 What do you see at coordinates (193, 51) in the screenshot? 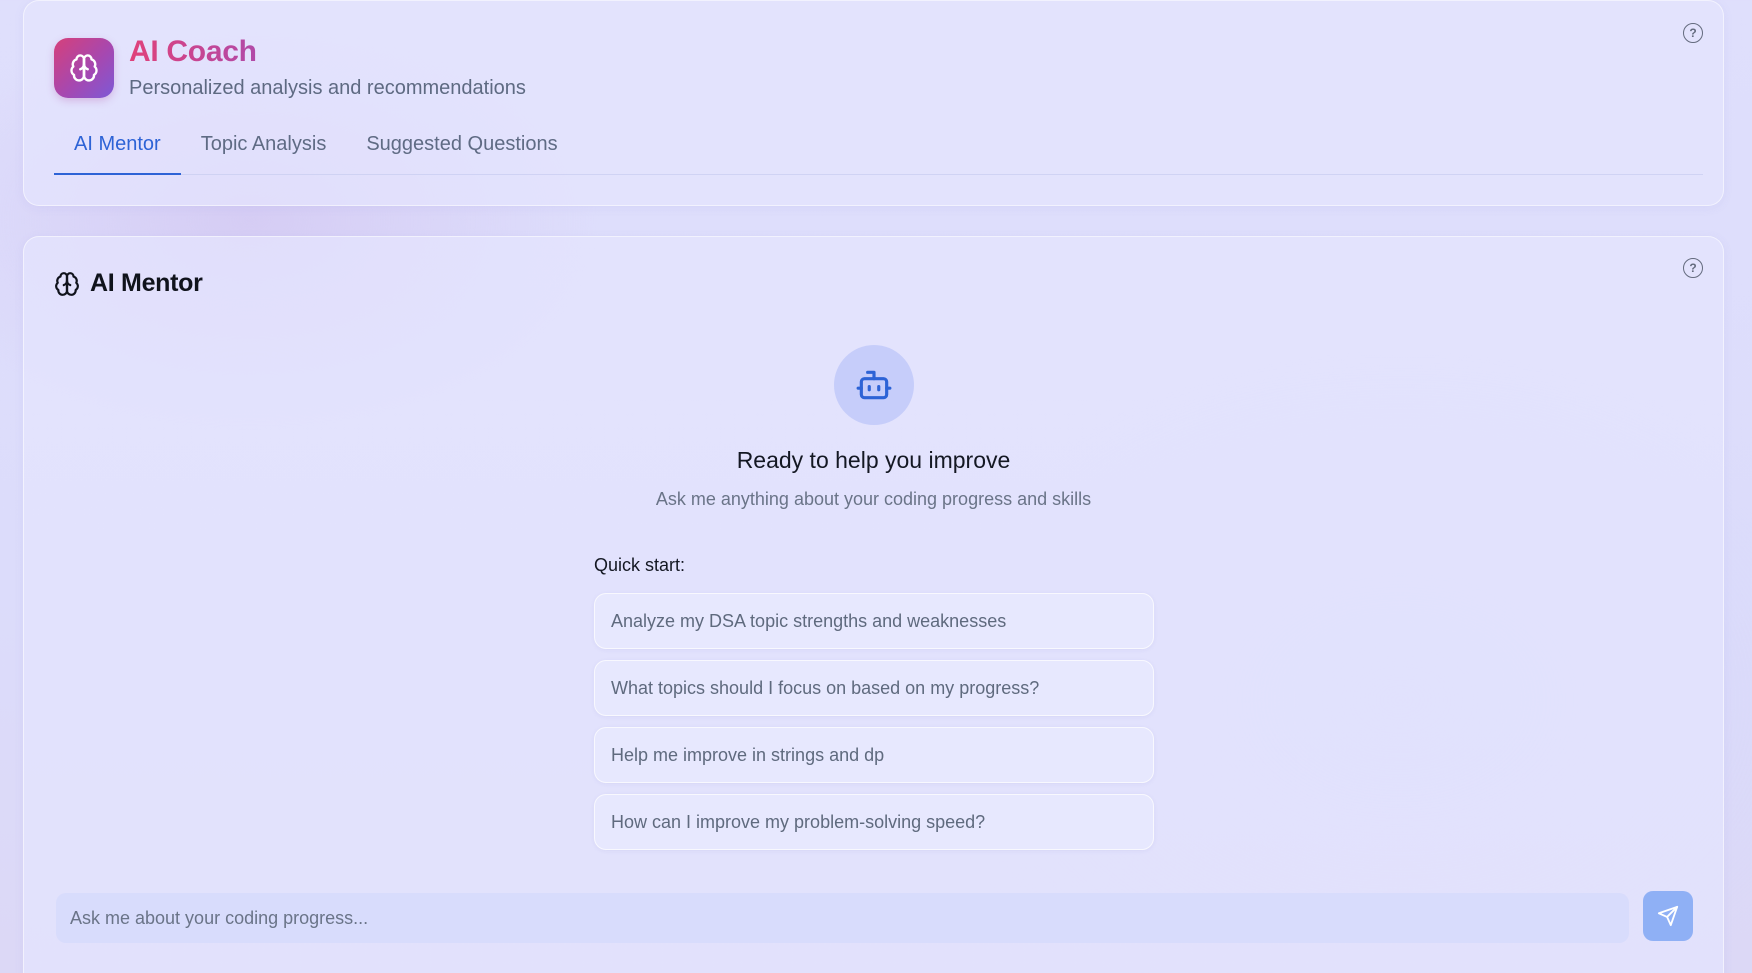
I see `app-title: AI Coach` at bounding box center [193, 51].